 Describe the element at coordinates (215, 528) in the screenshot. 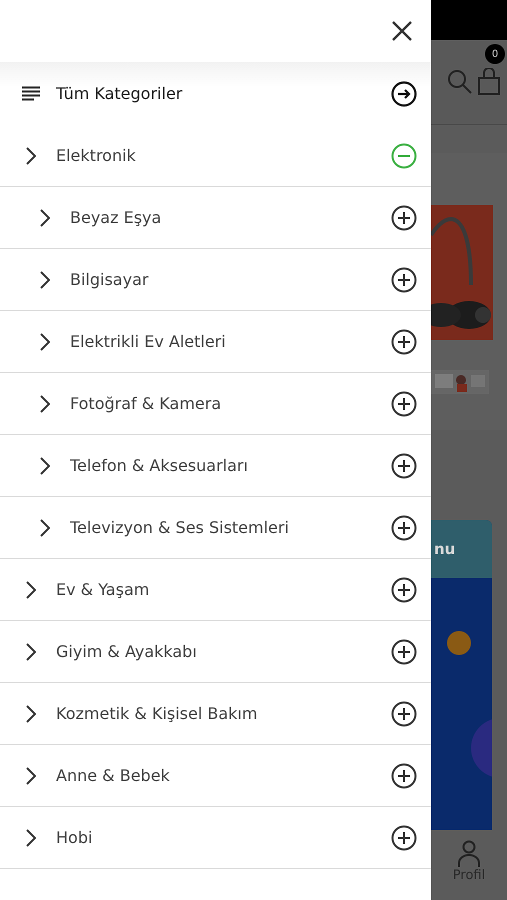

I see `category-item: Televizyon & Ses Sistemleri` at that location.